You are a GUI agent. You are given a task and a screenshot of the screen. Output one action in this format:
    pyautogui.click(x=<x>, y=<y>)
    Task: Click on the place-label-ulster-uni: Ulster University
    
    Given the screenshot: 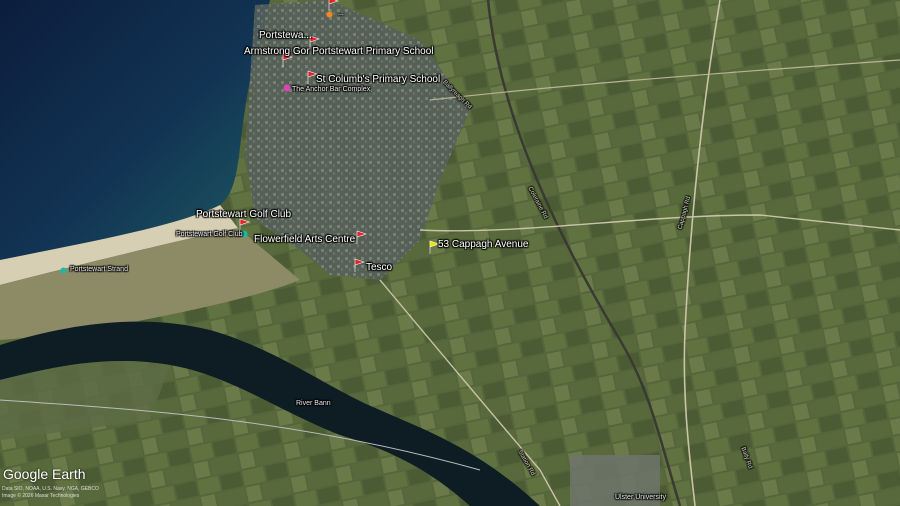 What is the action you would take?
    pyautogui.click(x=640, y=497)
    